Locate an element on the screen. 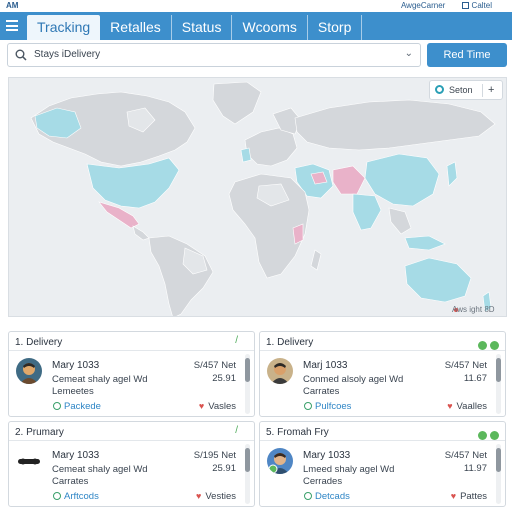 This screenshot has width=512, height=512. status-action-label: Caltel is located at coordinates (481, 5).